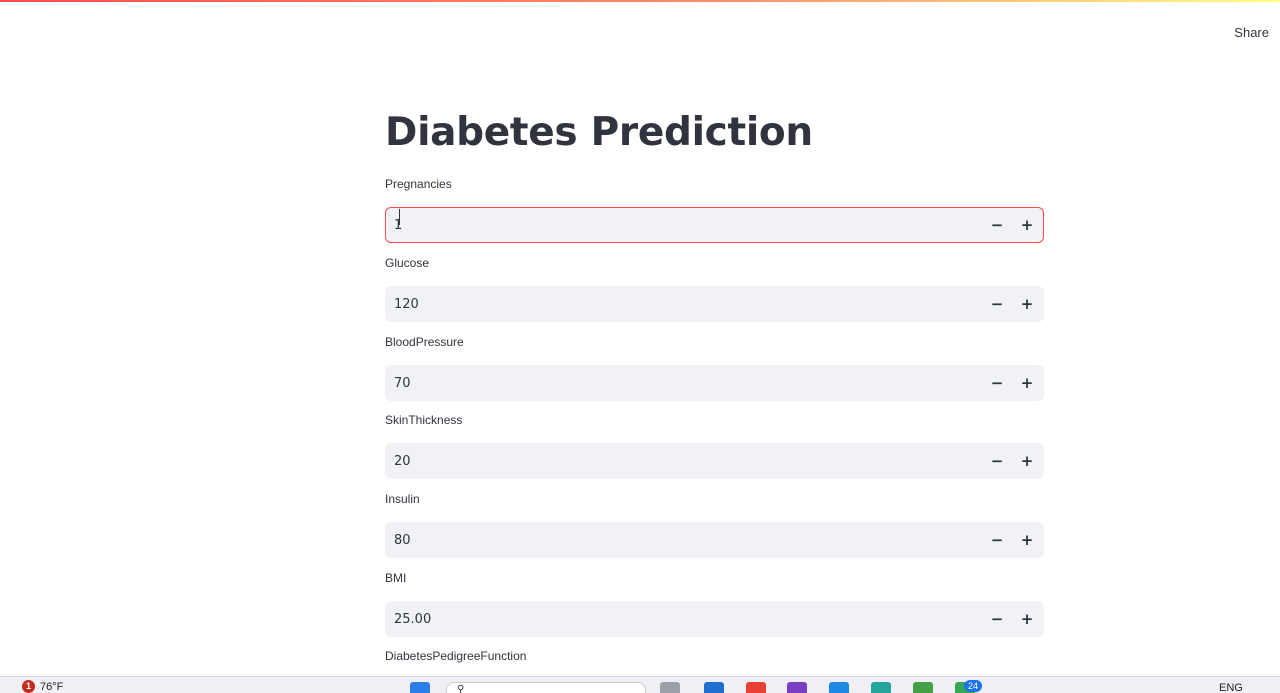 Image resolution: width=1280 pixels, height=693 pixels. What do you see at coordinates (756, 687) in the screenshot?
I see `chrome-icon` at bounding box center [756, 687].